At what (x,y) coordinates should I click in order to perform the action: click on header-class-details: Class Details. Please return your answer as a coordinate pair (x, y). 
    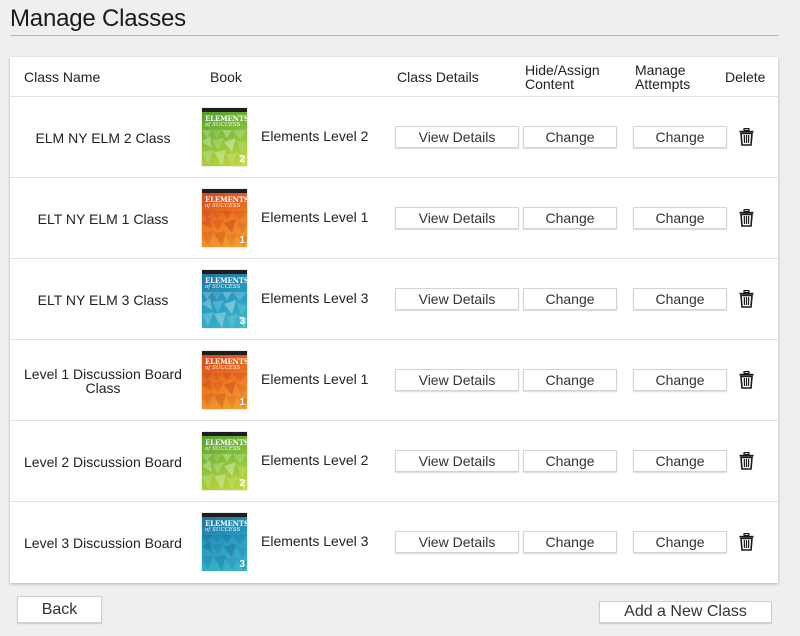
    Looking at the image, I should click on (438, 77).